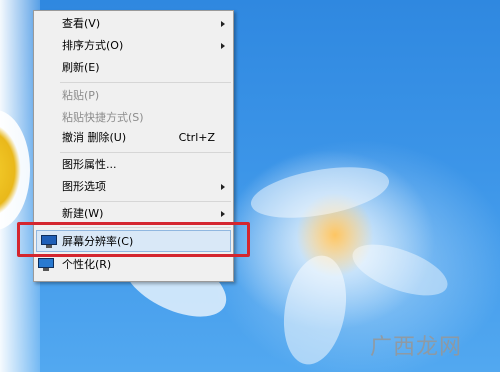 Image resolution: width=500 pixels, height=372 pixels. What do you see at coordinates (133, 138) in the screenshot?
I see `menu-item-undo-delete: 撤消 删除(U) Ctrl+Z` at bounding box center [133, 138].